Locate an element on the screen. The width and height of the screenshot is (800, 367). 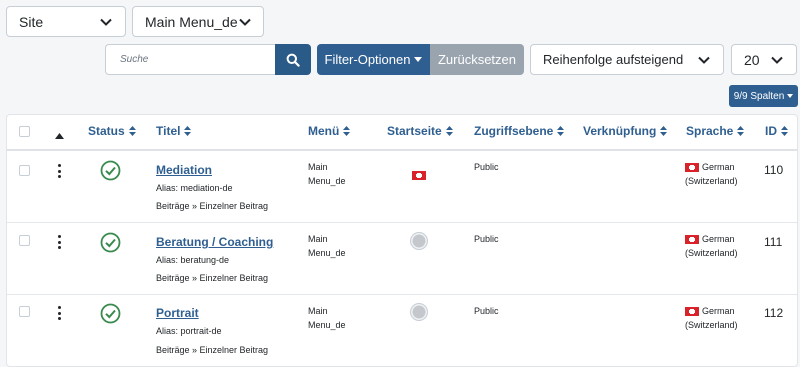
filter-options-button: Filter-Optionen is located at coordinates (373, 59).